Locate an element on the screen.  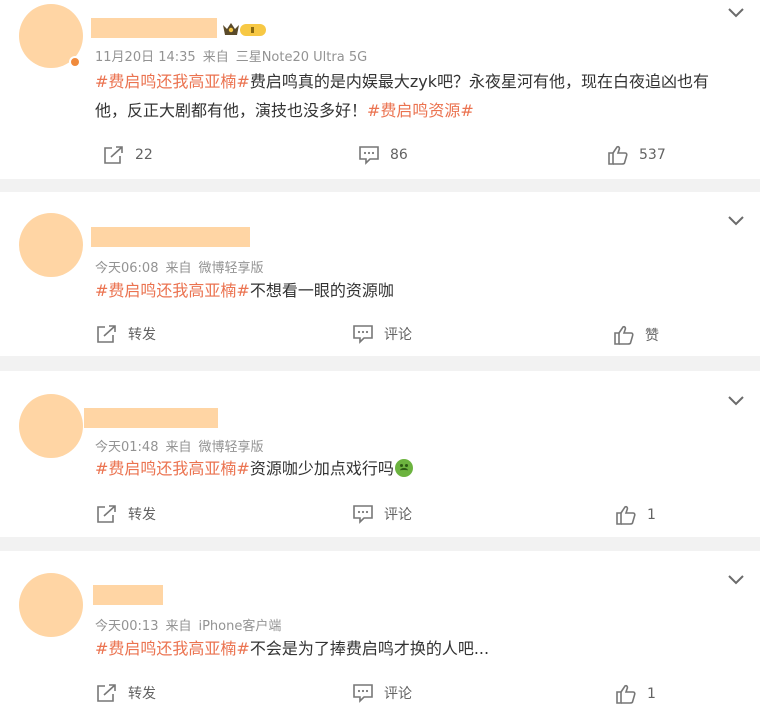
post-time: 11月20日 14:35 is located at coordinates (145, 57).